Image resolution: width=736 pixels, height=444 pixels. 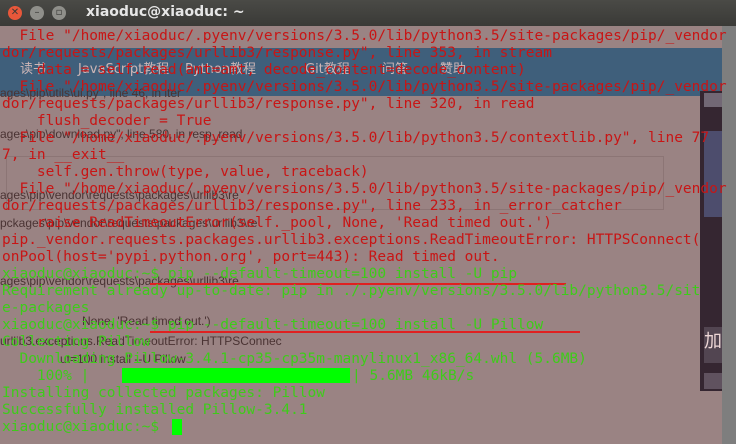 I want to click on window-titlebar: ✕ – ▫ xiaoduc@xiaoduc: ~, so click(x=368, y=13).